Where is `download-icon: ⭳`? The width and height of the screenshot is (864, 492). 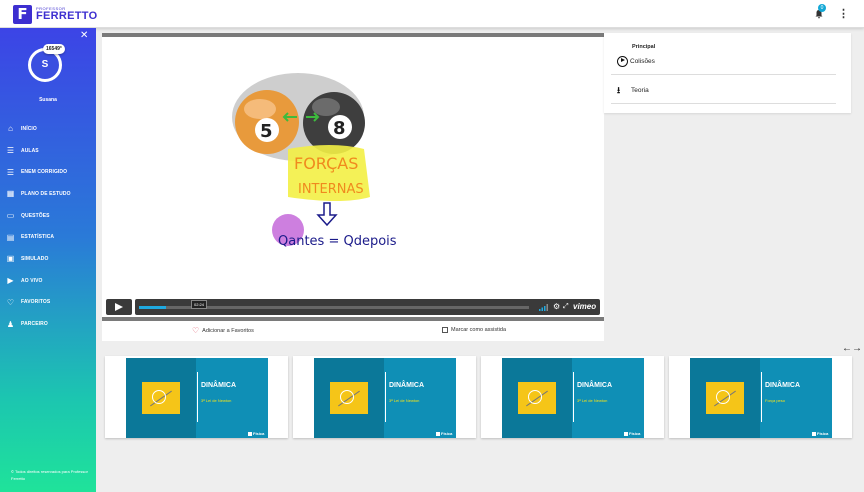
download-icon: ⭳ is located at coordinates (619, 89).